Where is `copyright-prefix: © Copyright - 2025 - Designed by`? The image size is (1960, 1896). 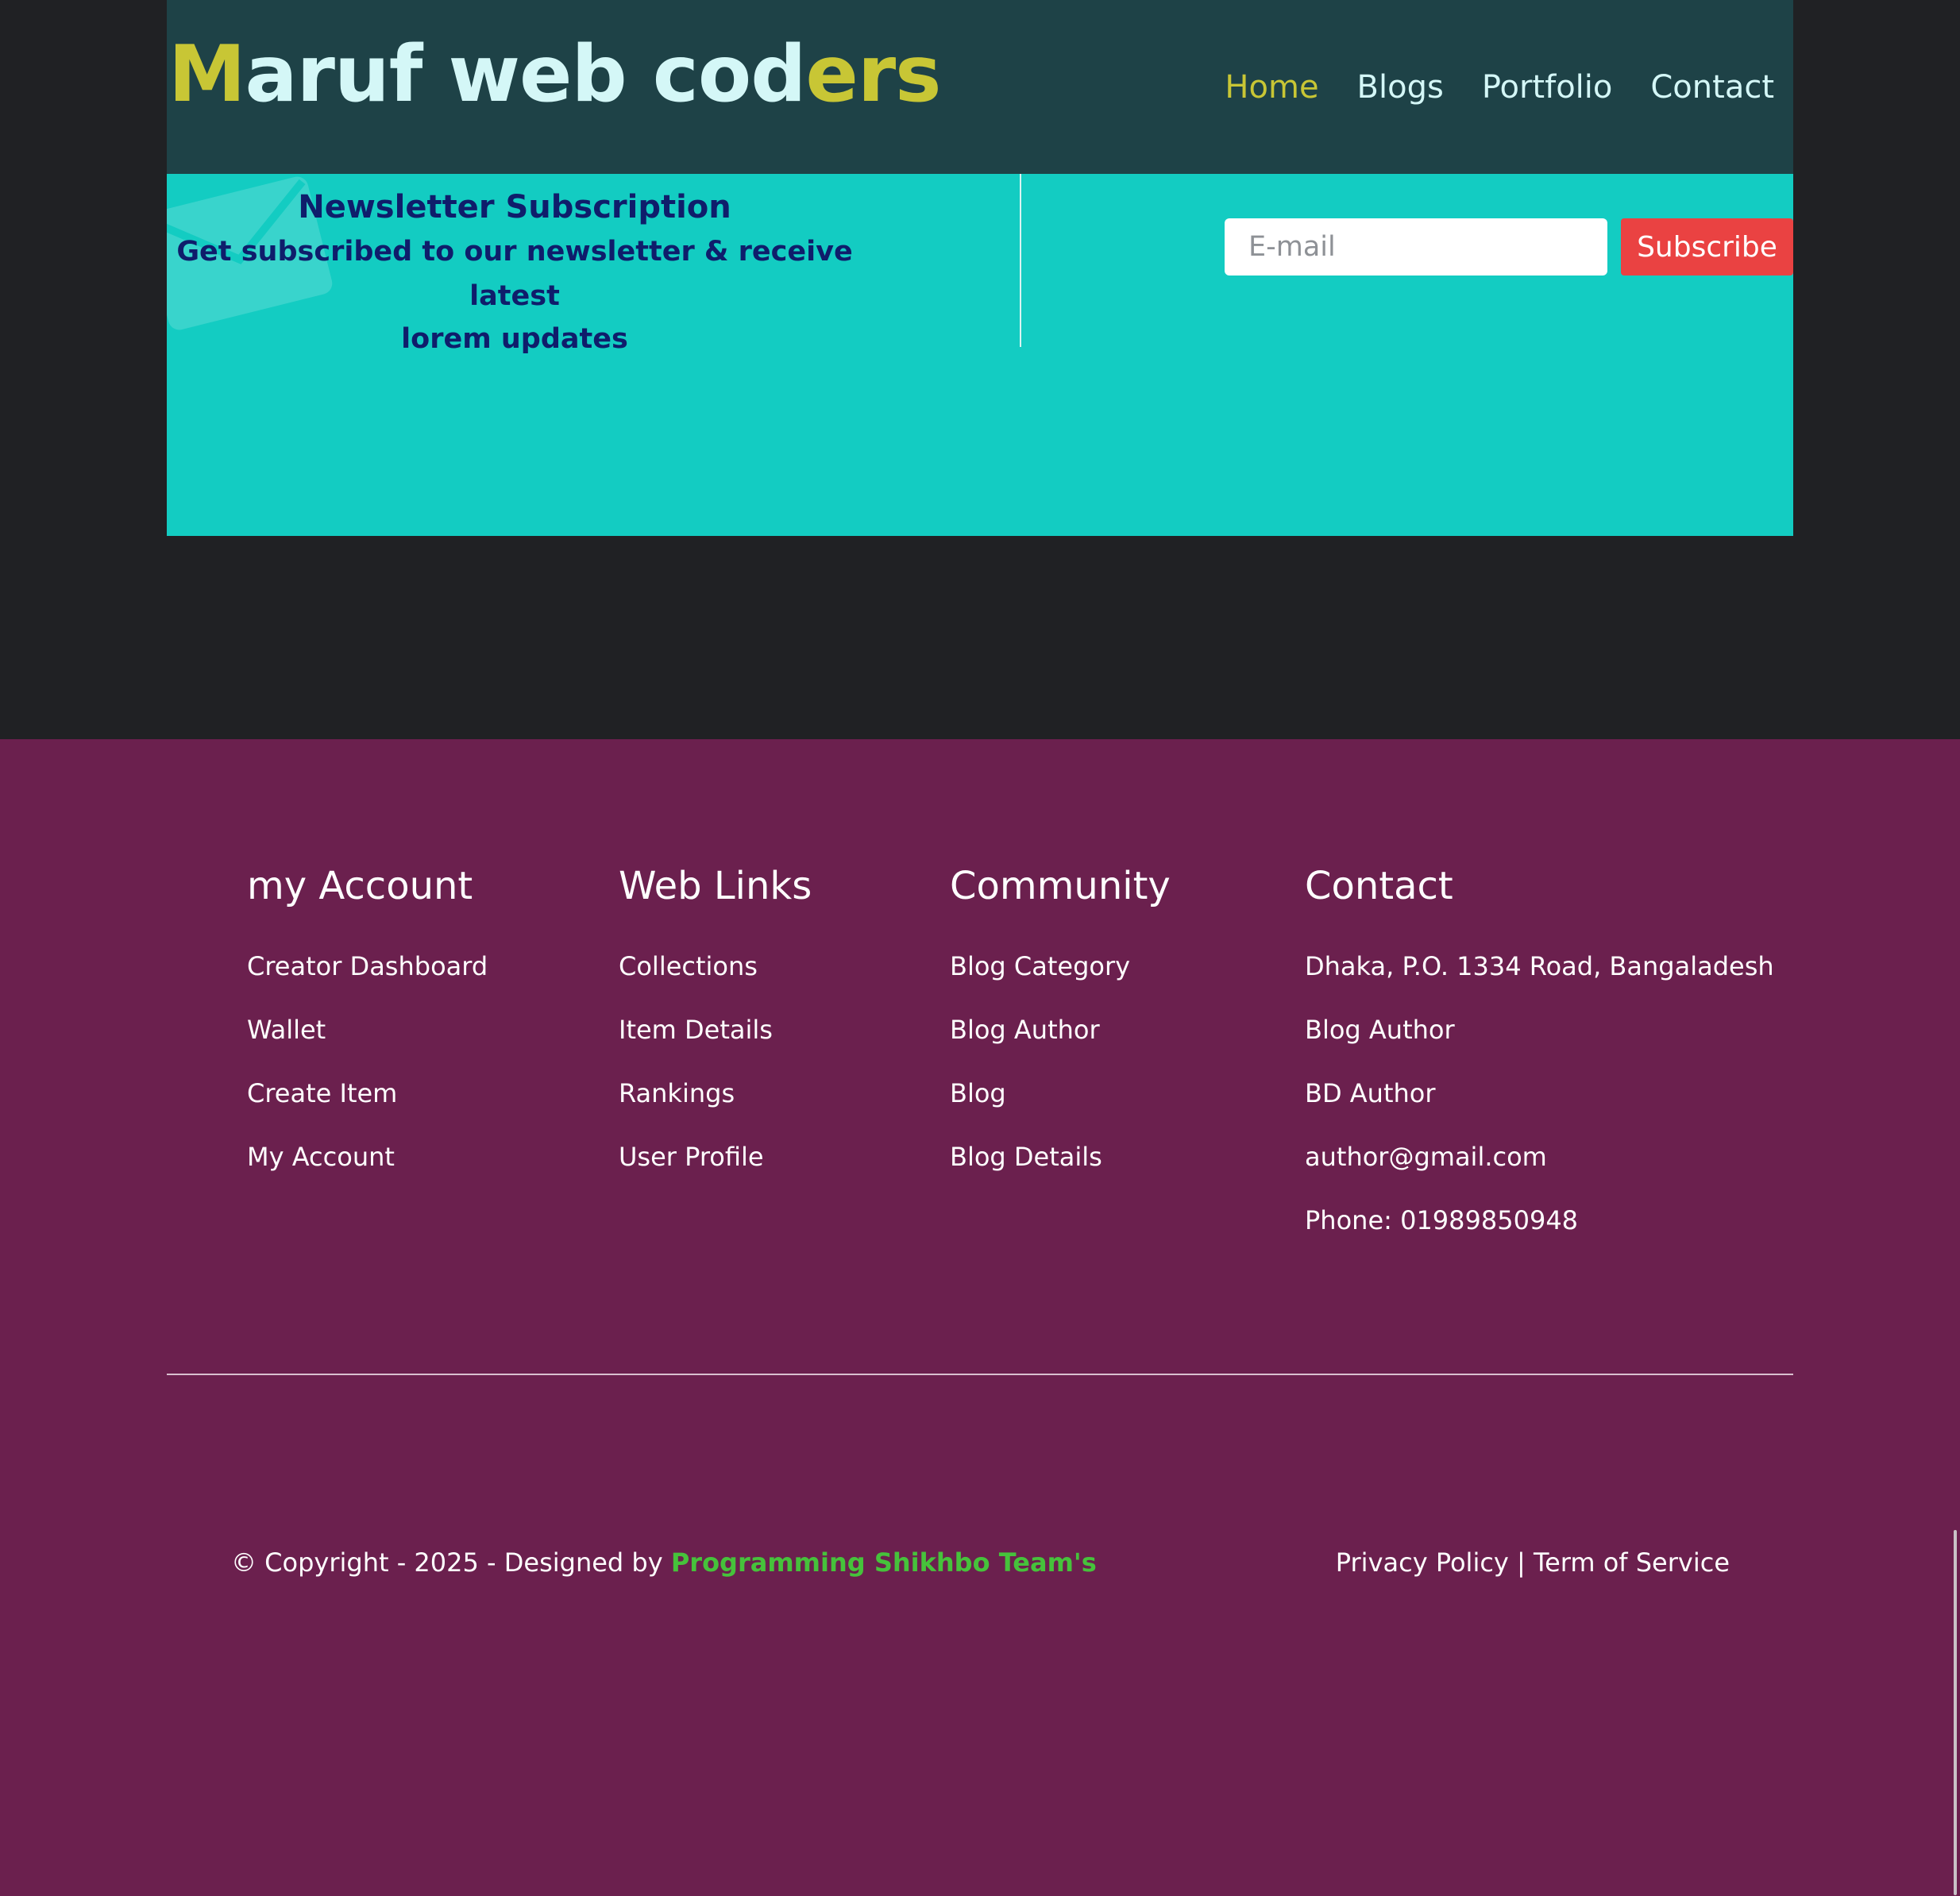
copyright-prefix: © Copyright - 2025 - Designed by is located at coordinates (451, 1562).